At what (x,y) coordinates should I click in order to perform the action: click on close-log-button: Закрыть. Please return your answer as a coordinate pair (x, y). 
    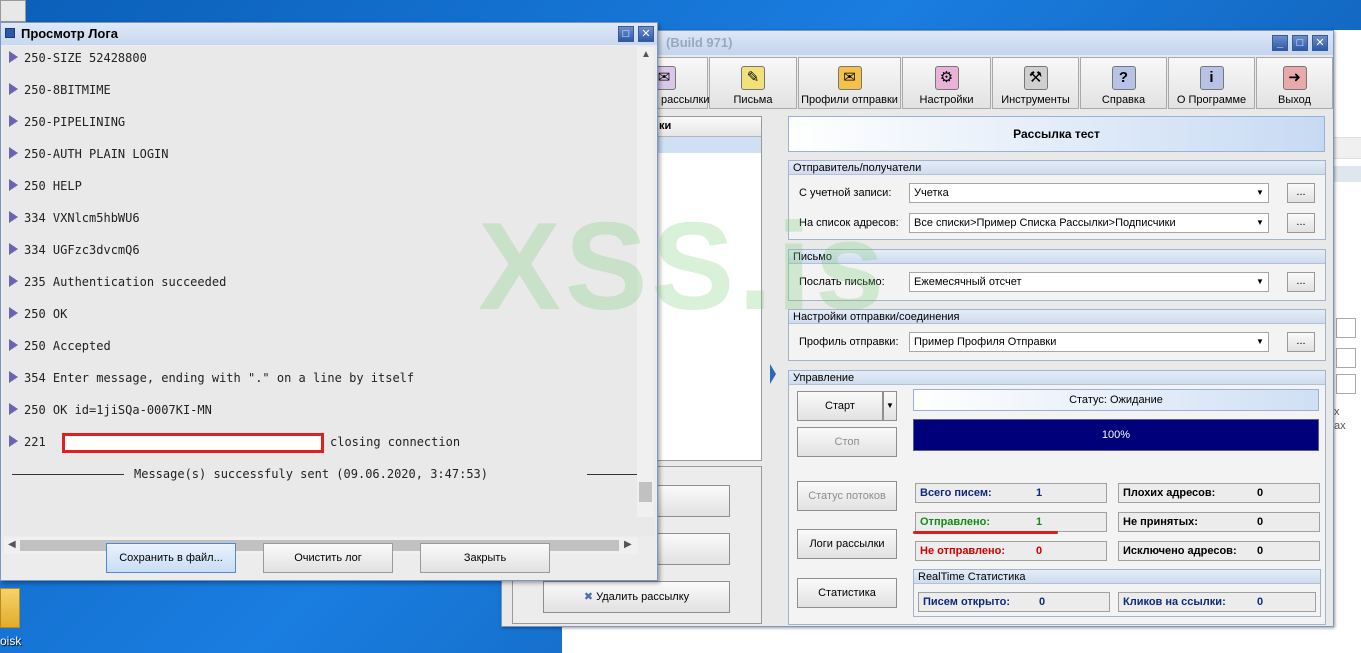
    Looking at the image, I should click on (485, 558).